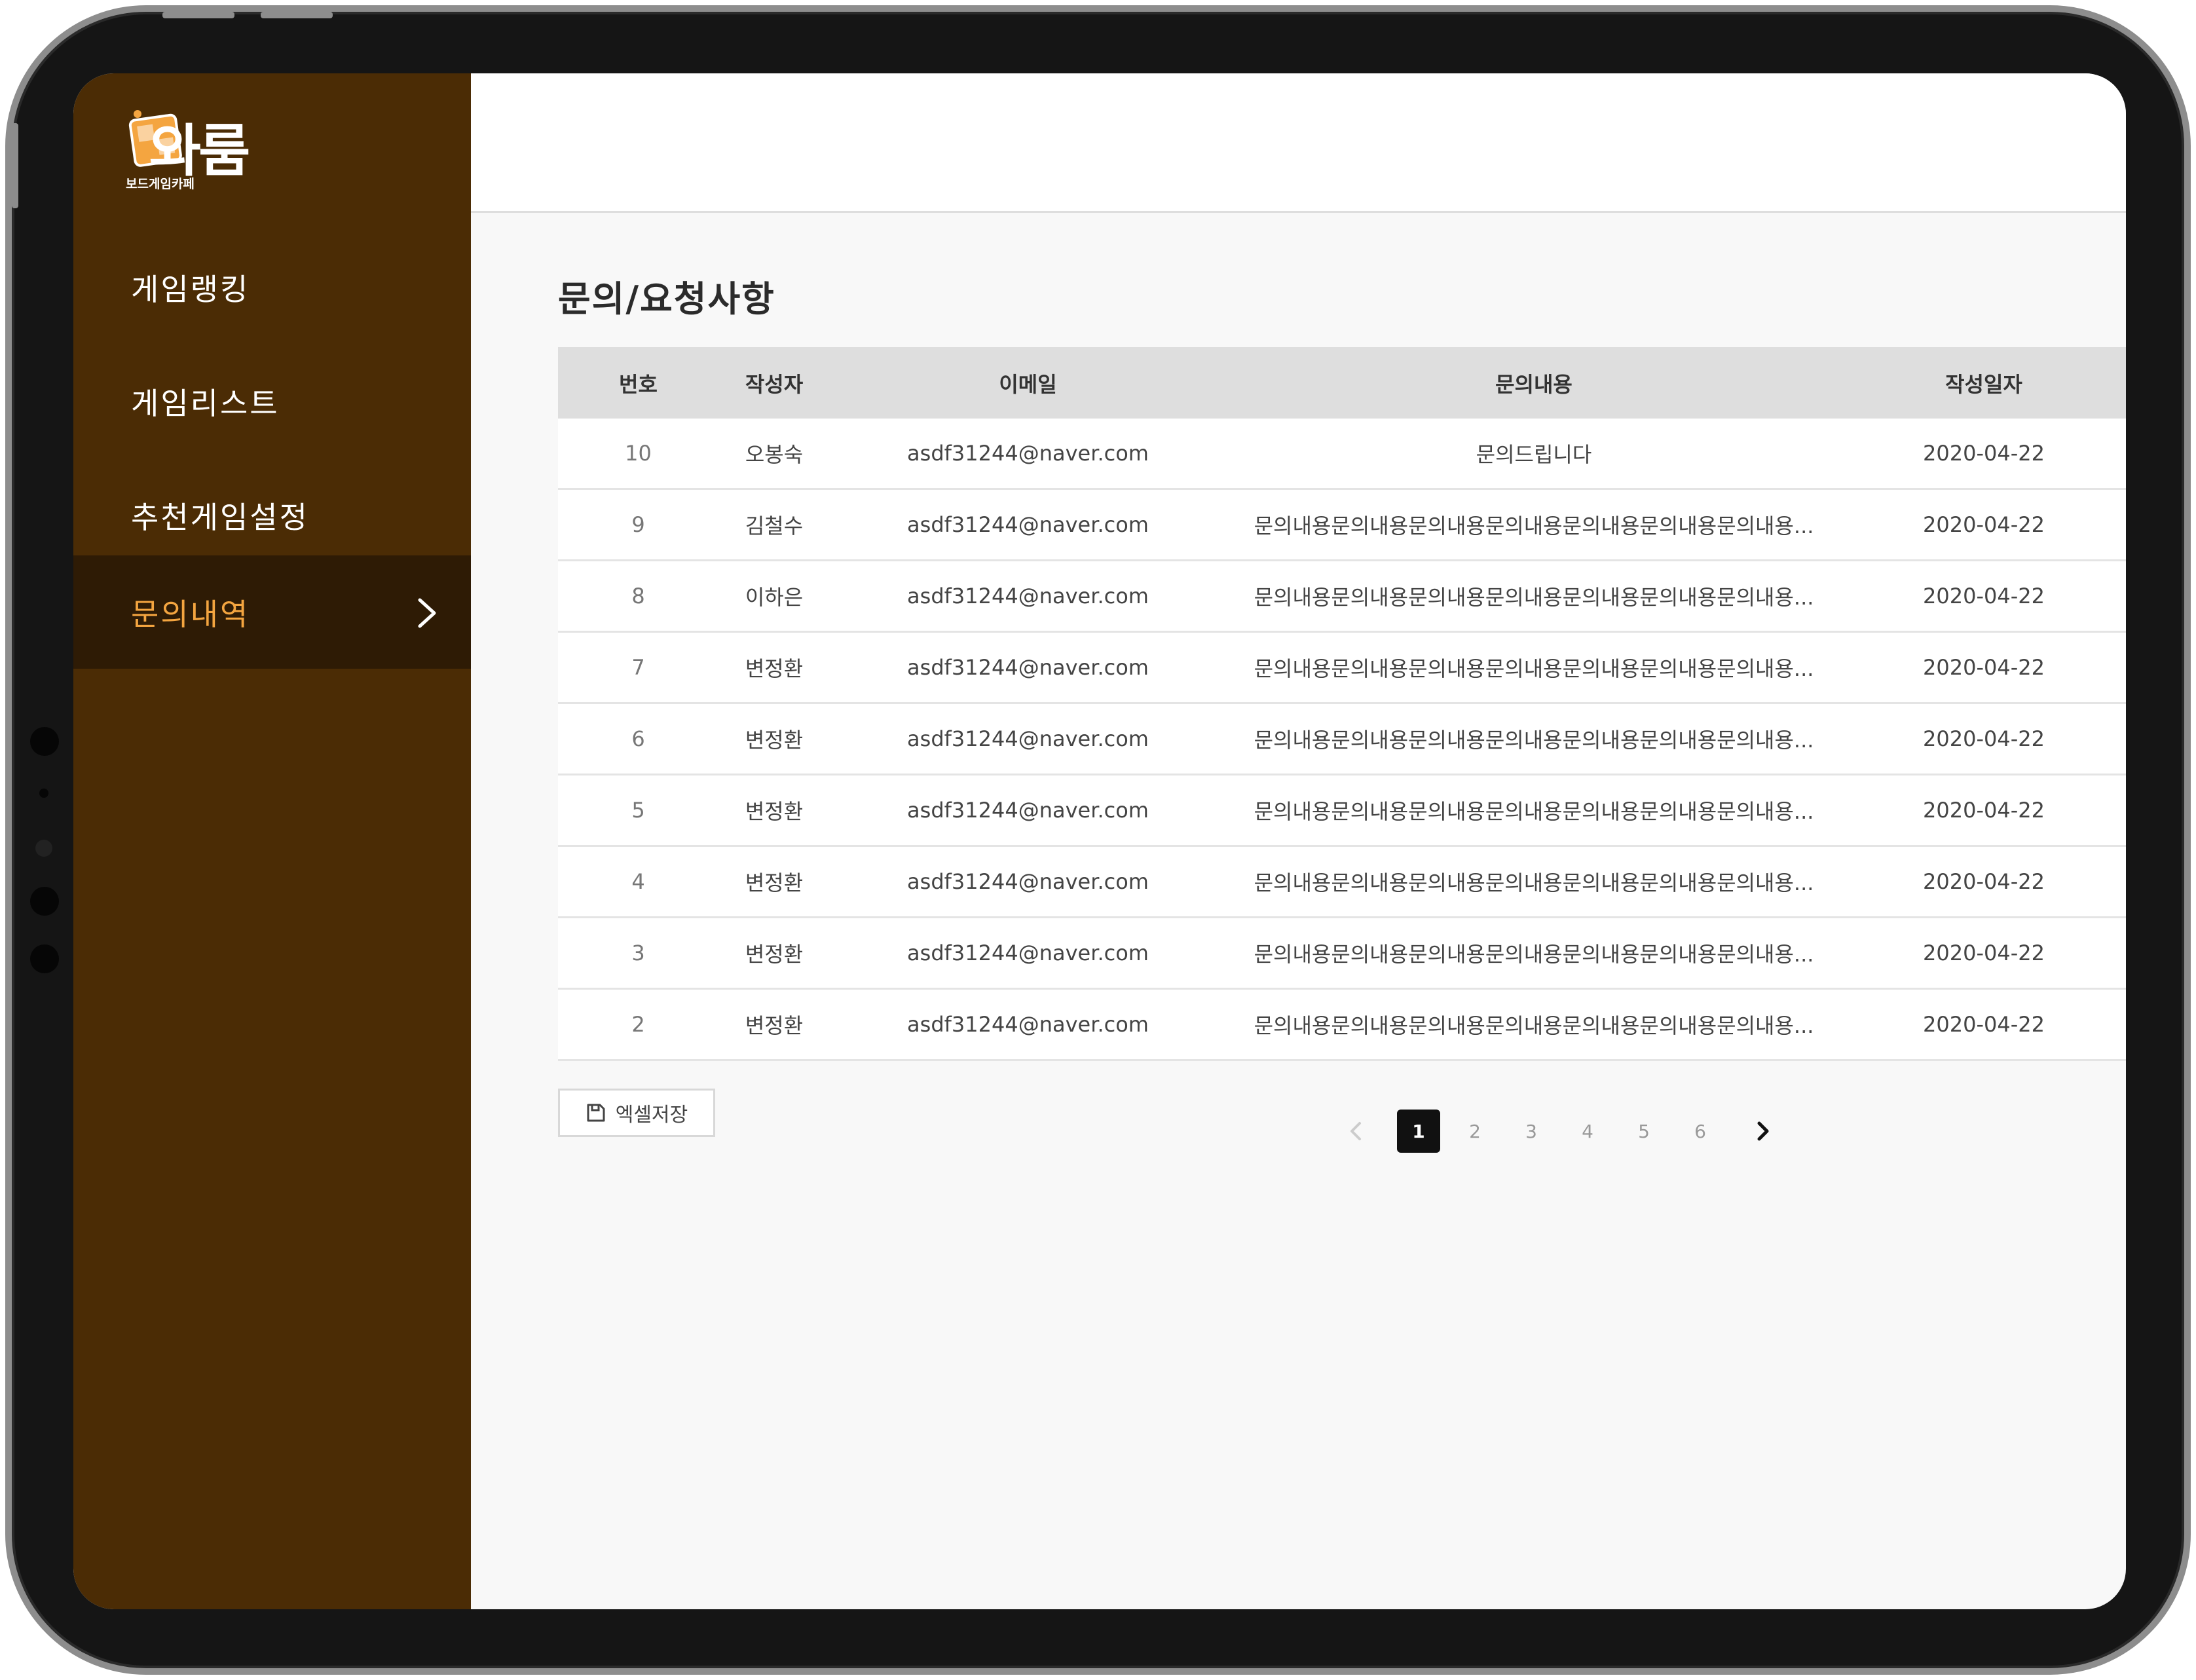 This screenshot has height=1680, width=2196. I want to click on sidebar-item-inquiries: 문의내역, so click(272, 612).